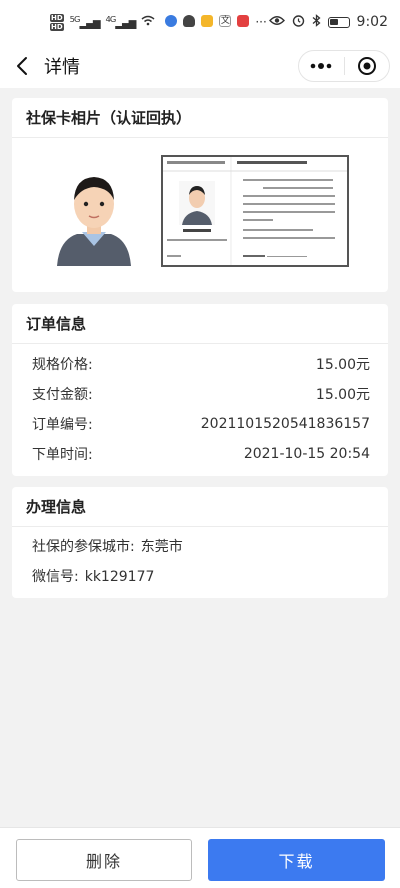 The height and width of the screenshot is (888, 400). Describe the element at coordinates (200, 118) in the screenshot. I see `photo-card-title: 社保卡相片（认证回执）` at that location.